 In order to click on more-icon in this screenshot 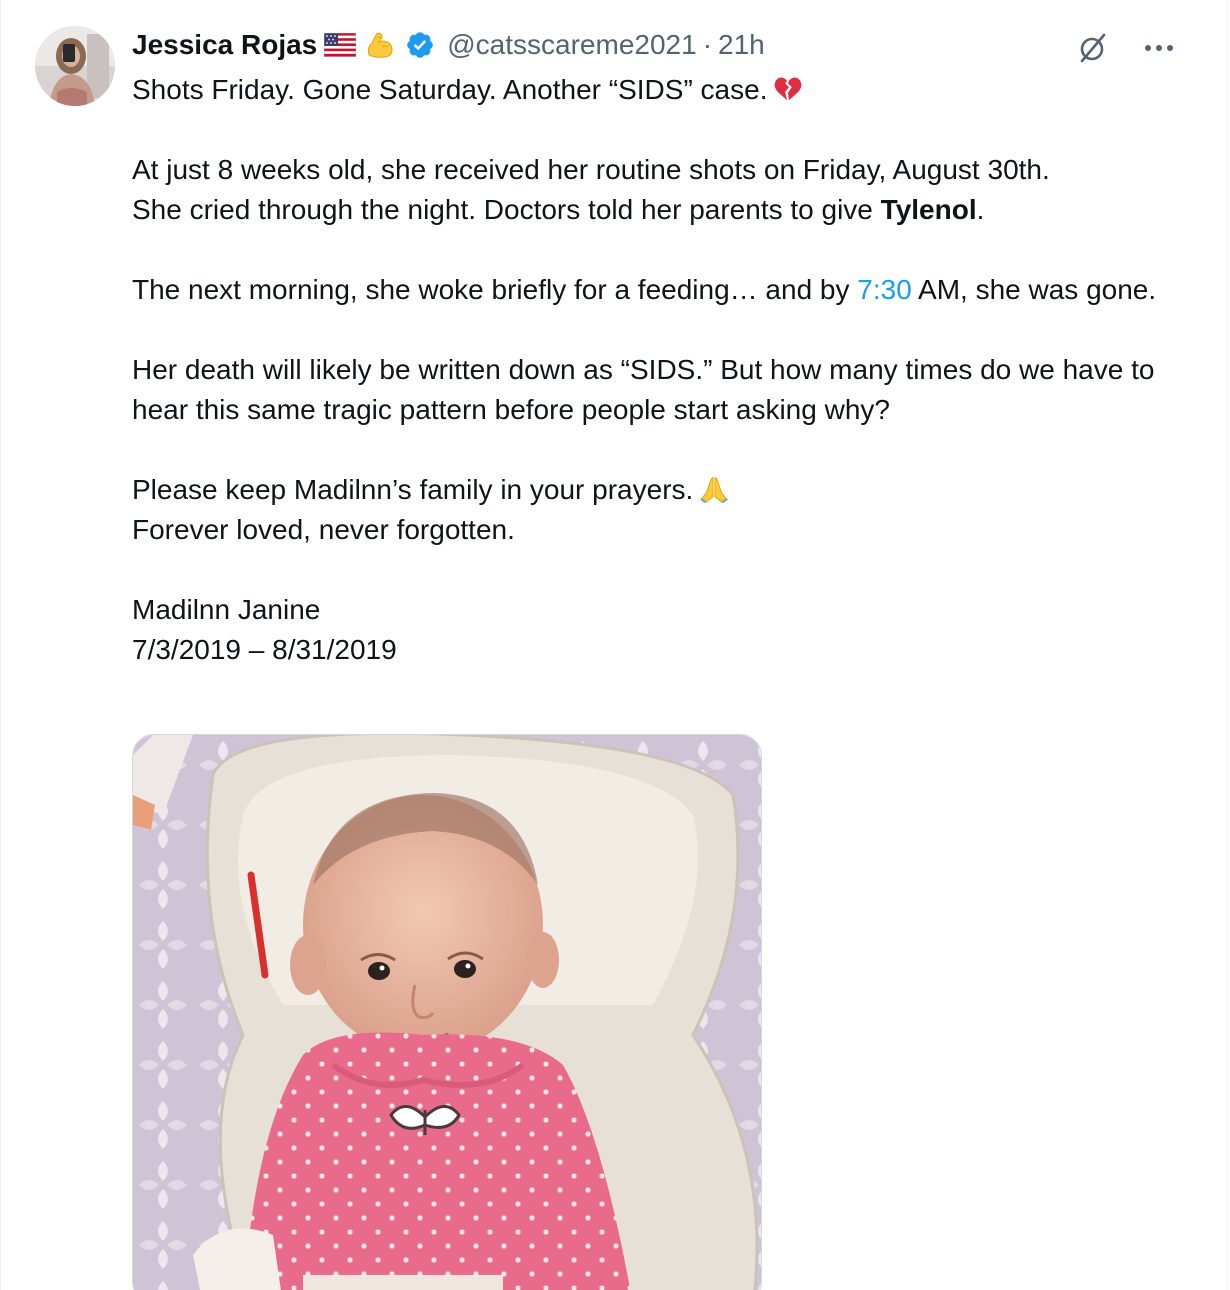, I will do `click(1159, 48)`.